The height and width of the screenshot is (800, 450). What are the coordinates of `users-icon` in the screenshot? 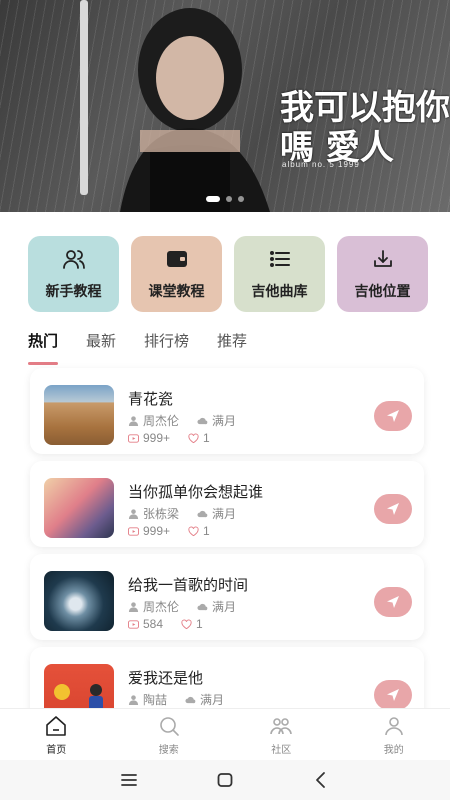 It's located at (73, 259).